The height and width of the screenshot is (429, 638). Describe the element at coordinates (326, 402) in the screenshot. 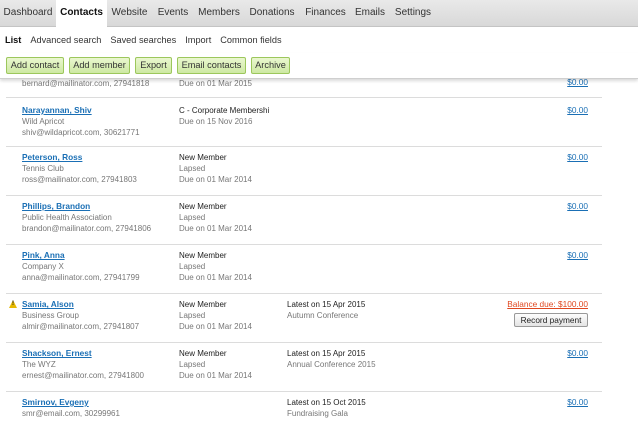

I see `latest-event-date: Latest on 15 Oct 2015` at that location.